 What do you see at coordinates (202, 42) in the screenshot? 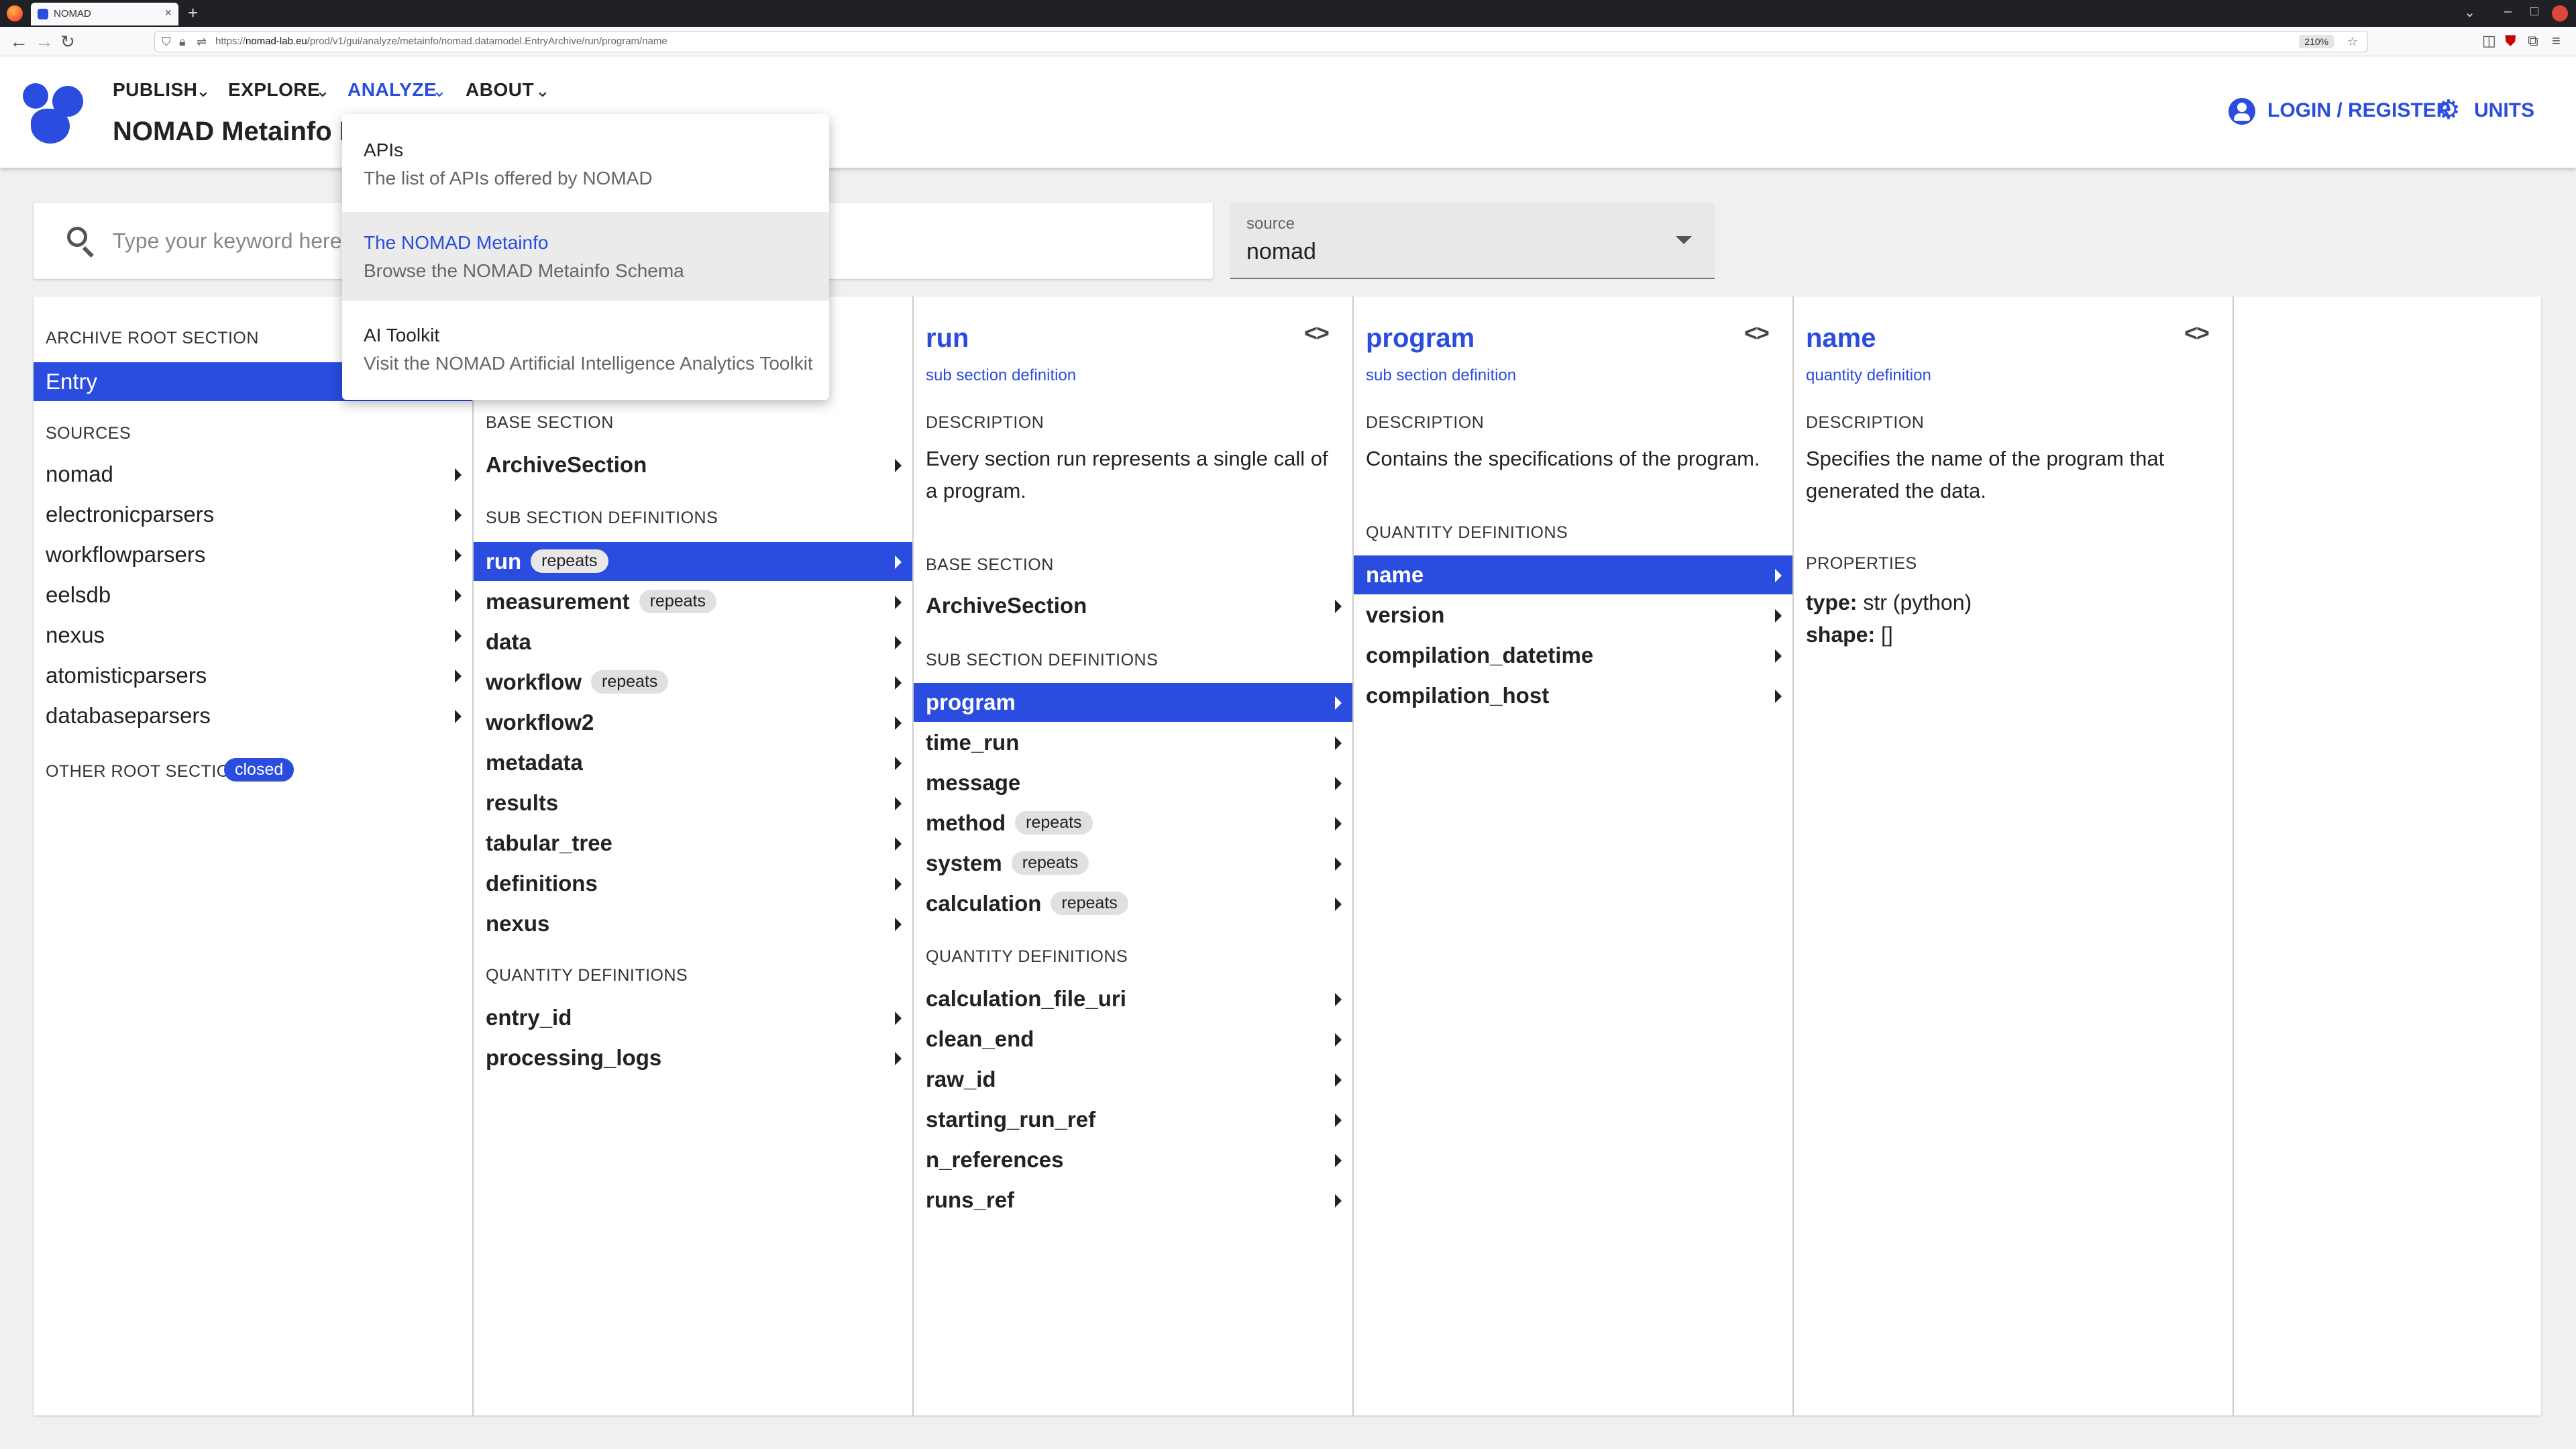
I see `permissions-icon: ⇌` at bounding box center [202, 42].